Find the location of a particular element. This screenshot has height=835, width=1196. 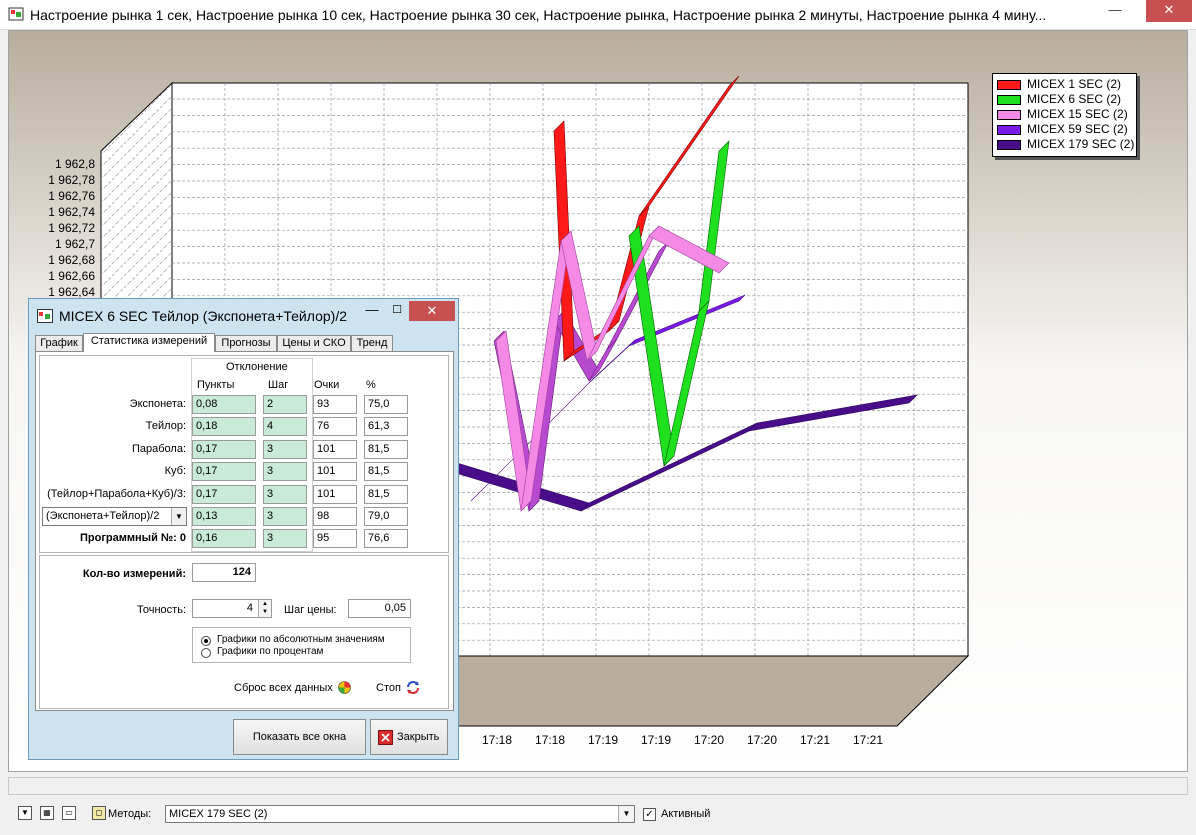

col-score-header: Очки is located at coordinates (327, 385).